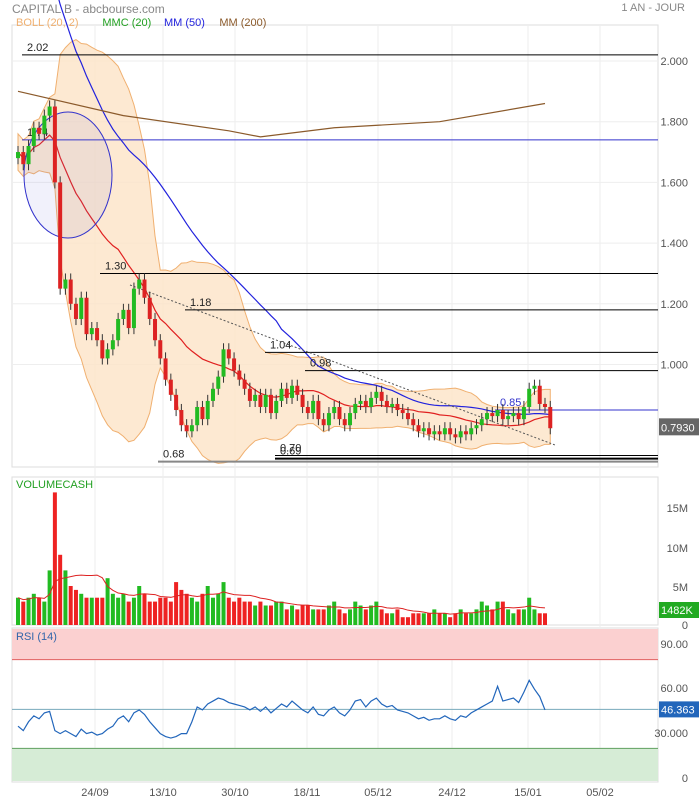  I want to click on price-tick-label: 1.600, so click(674, 183).